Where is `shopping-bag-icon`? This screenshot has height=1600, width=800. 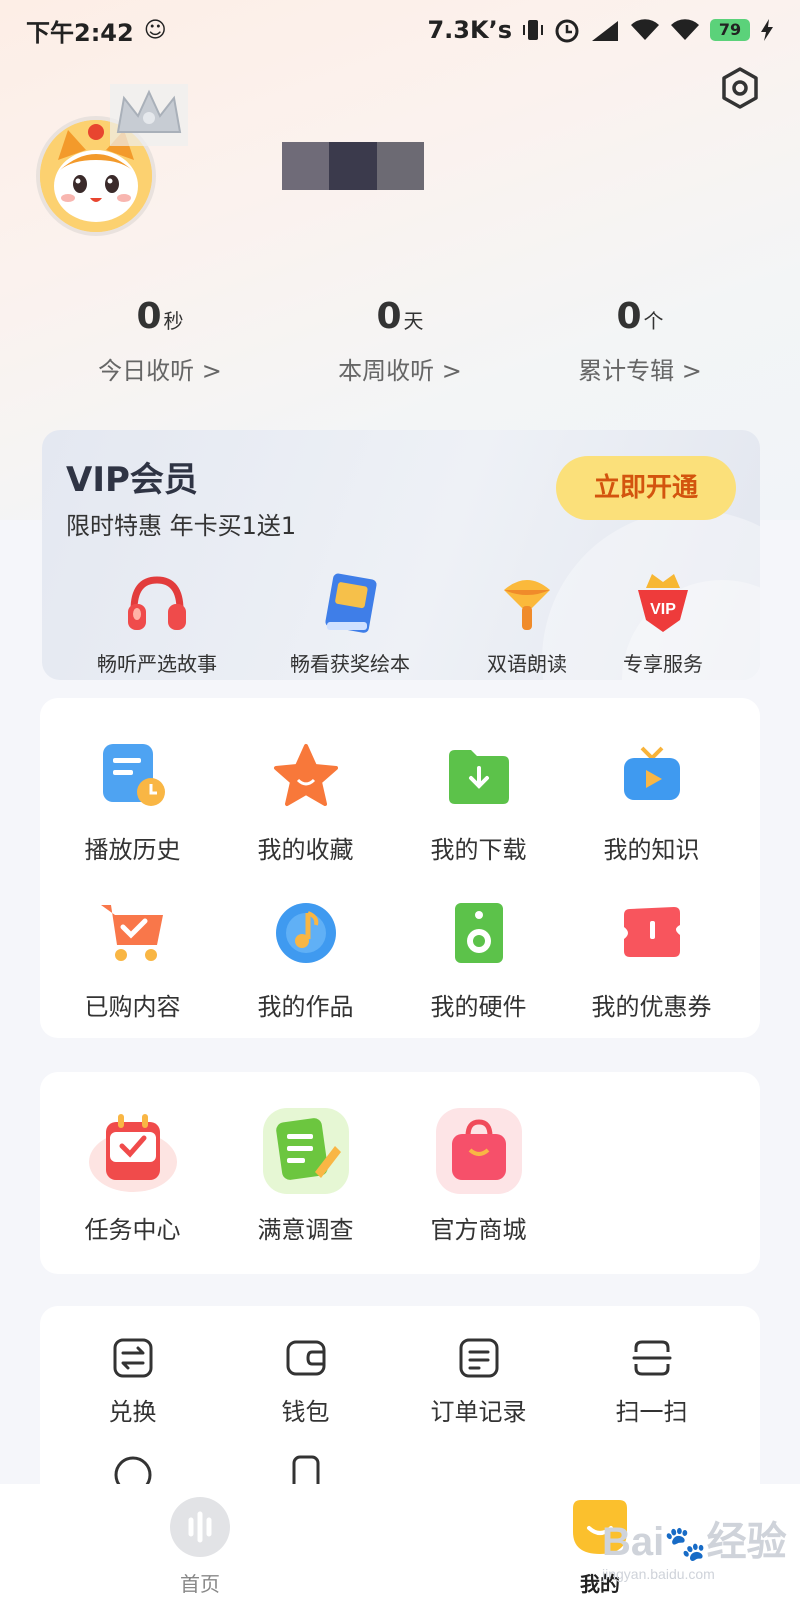 shopping-bag-icon is located at coordinates (478, 1151).